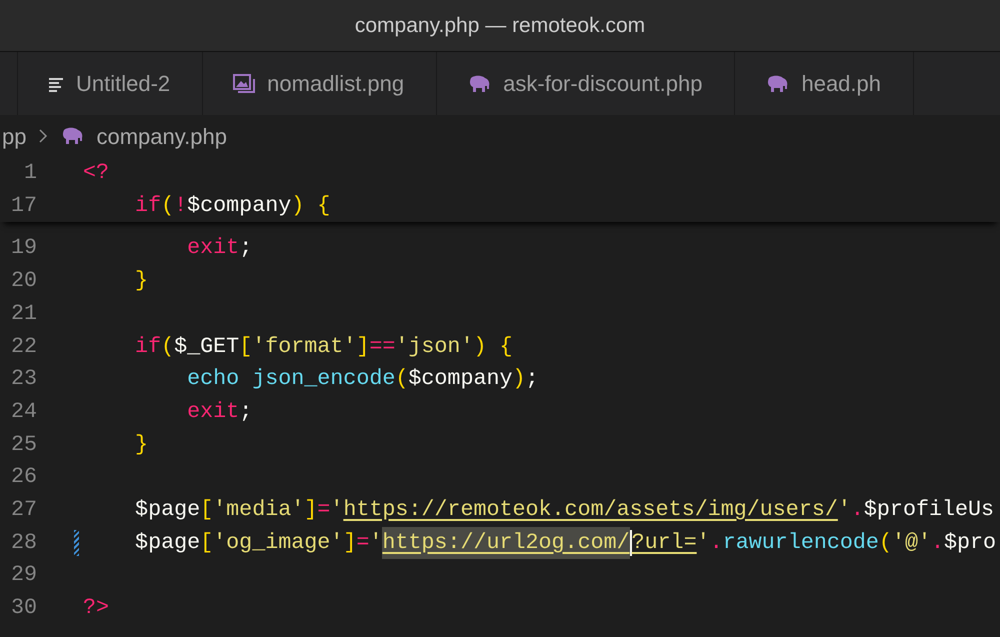 The width and height of the screenshot is (1000, 637). Describe the element at coordinates (500, 25) in the screenshot. I see `window-title: company.php — remoteok.com` at that location.